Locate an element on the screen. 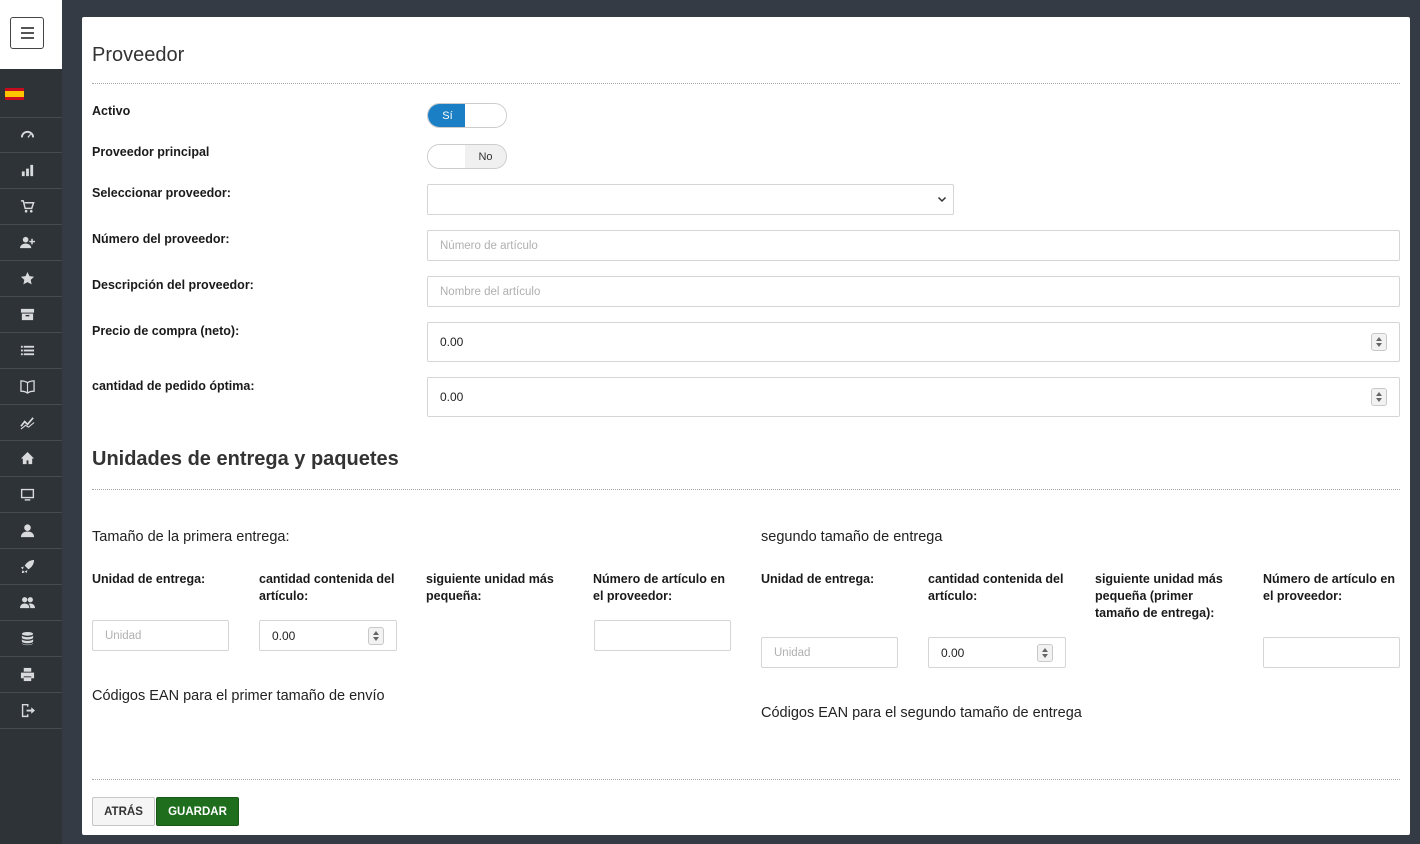 The image size is (1420, 844). sidebar-menu is located at coordinates (31, 423).